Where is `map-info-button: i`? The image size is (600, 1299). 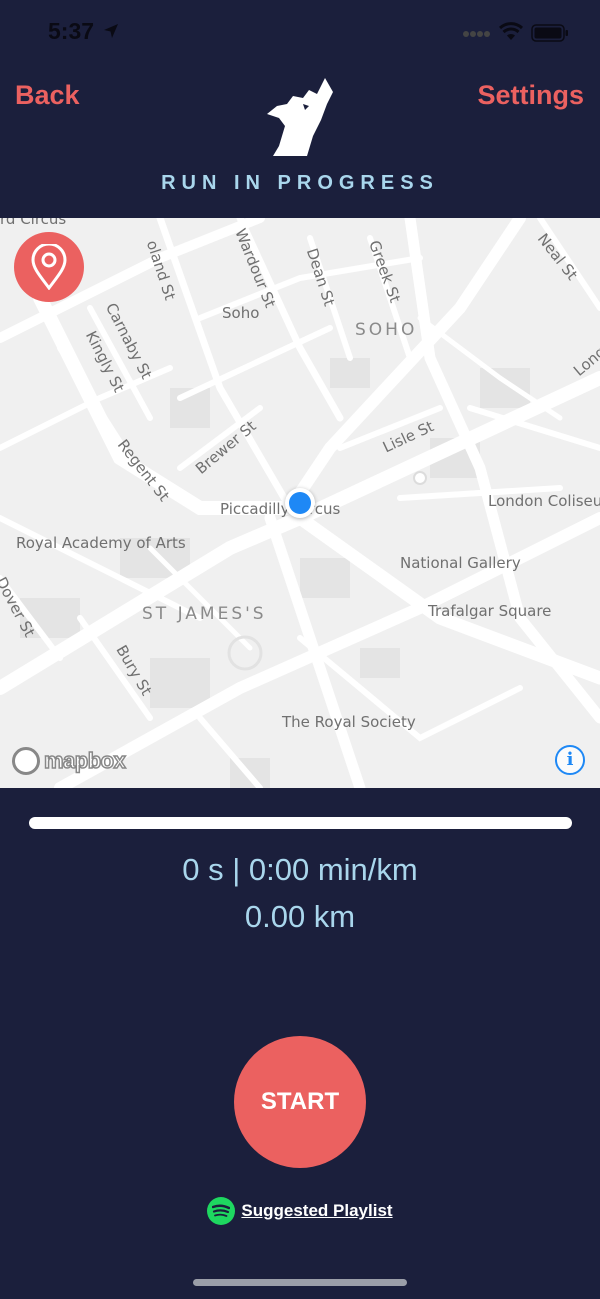 map-info-button: i is located at coordinates (570, 760).